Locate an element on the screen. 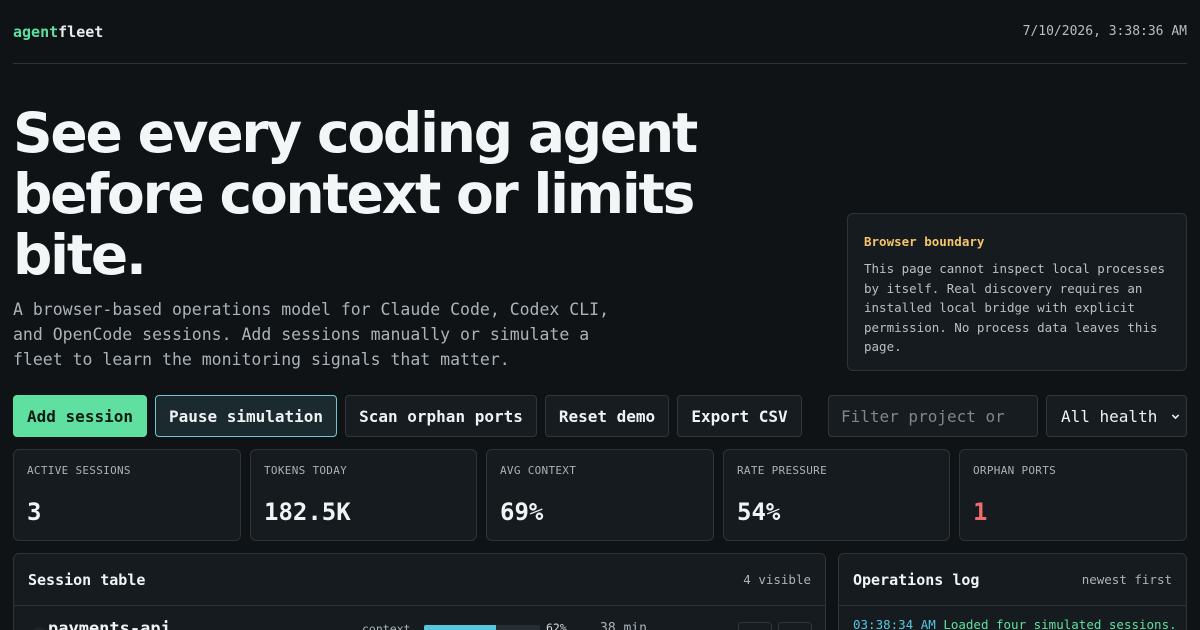  stat-card-rate-pressure: RATE PRESSURE 54% is located at coordinates (836, 495).